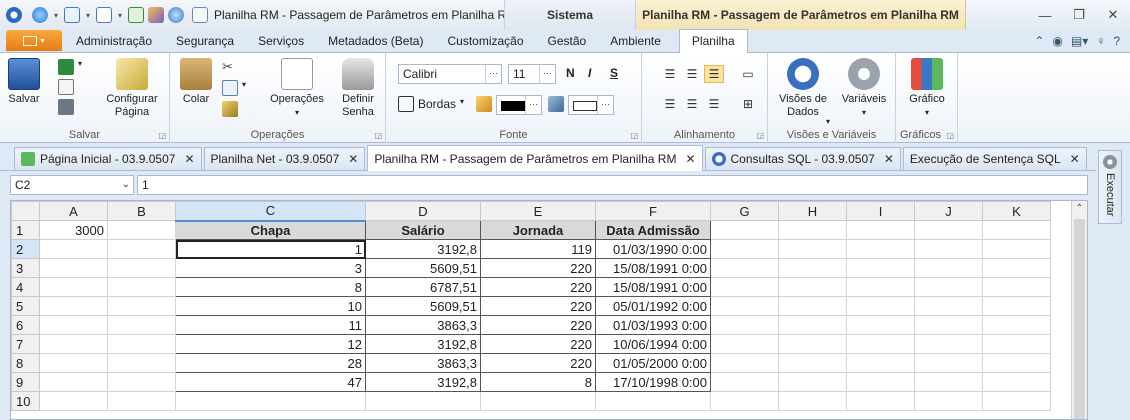 The width and height of the screenshot is (1130, 420). Describe the element at coordinates (653, 344) in the screenshot. I see `cell: 10/06/1994 0:00` at that location.